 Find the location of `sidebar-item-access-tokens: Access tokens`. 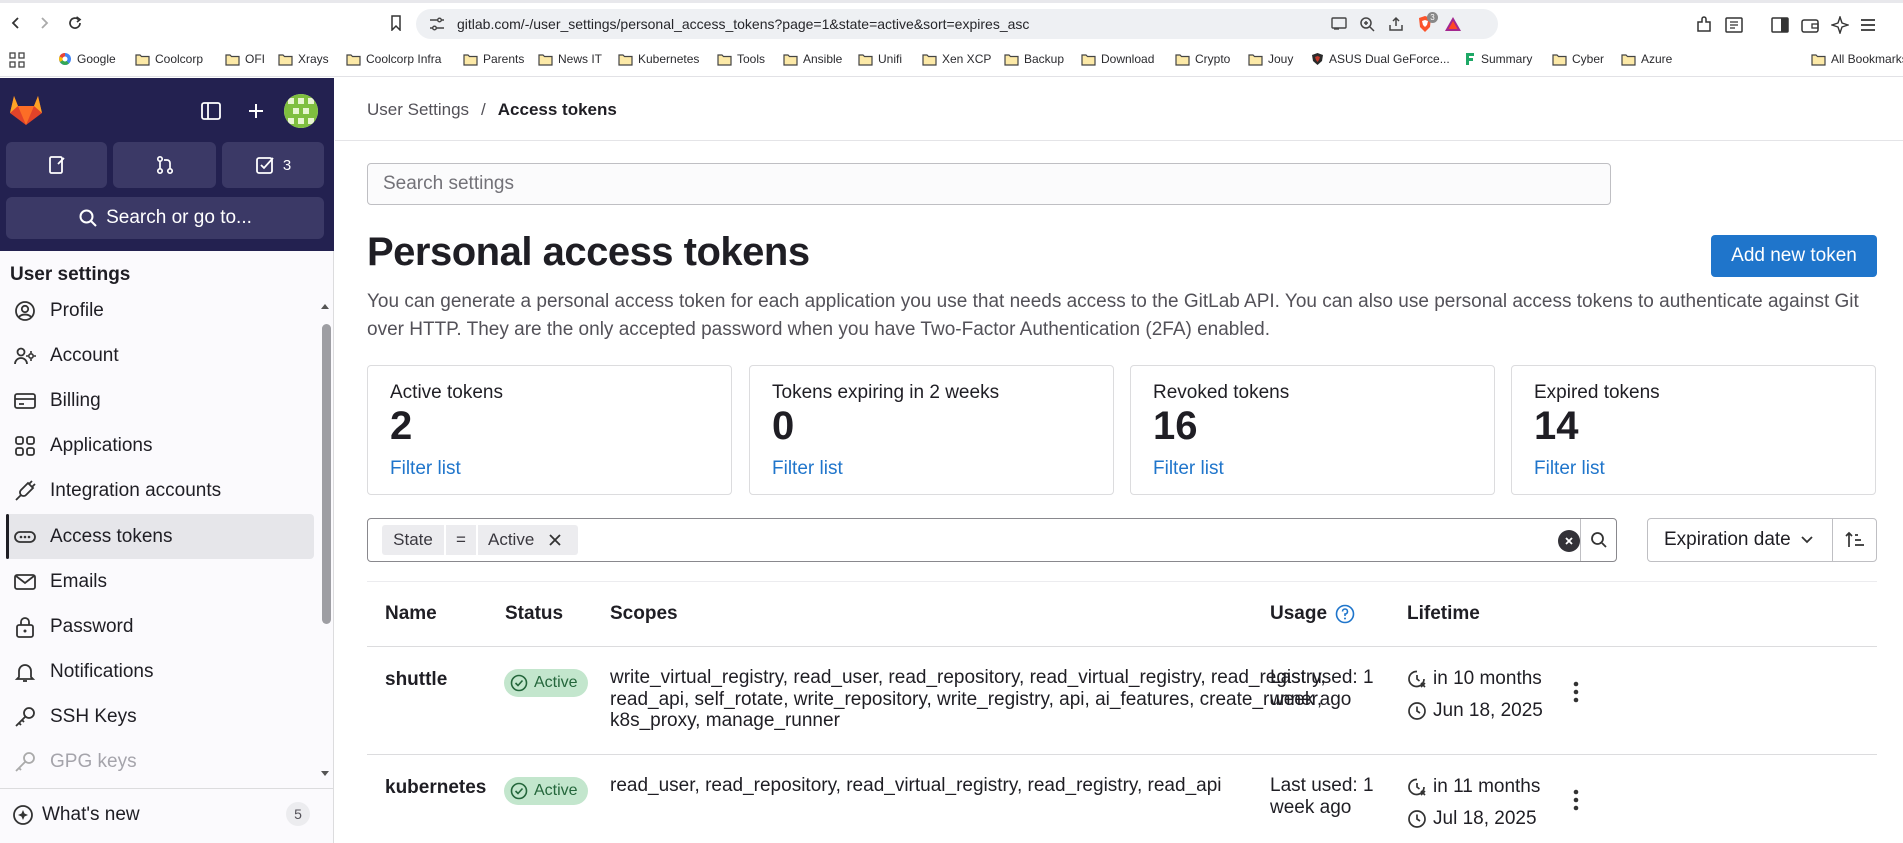

sidebar-item-access-tokens: Access tokens is located at coordinates (160, 536).